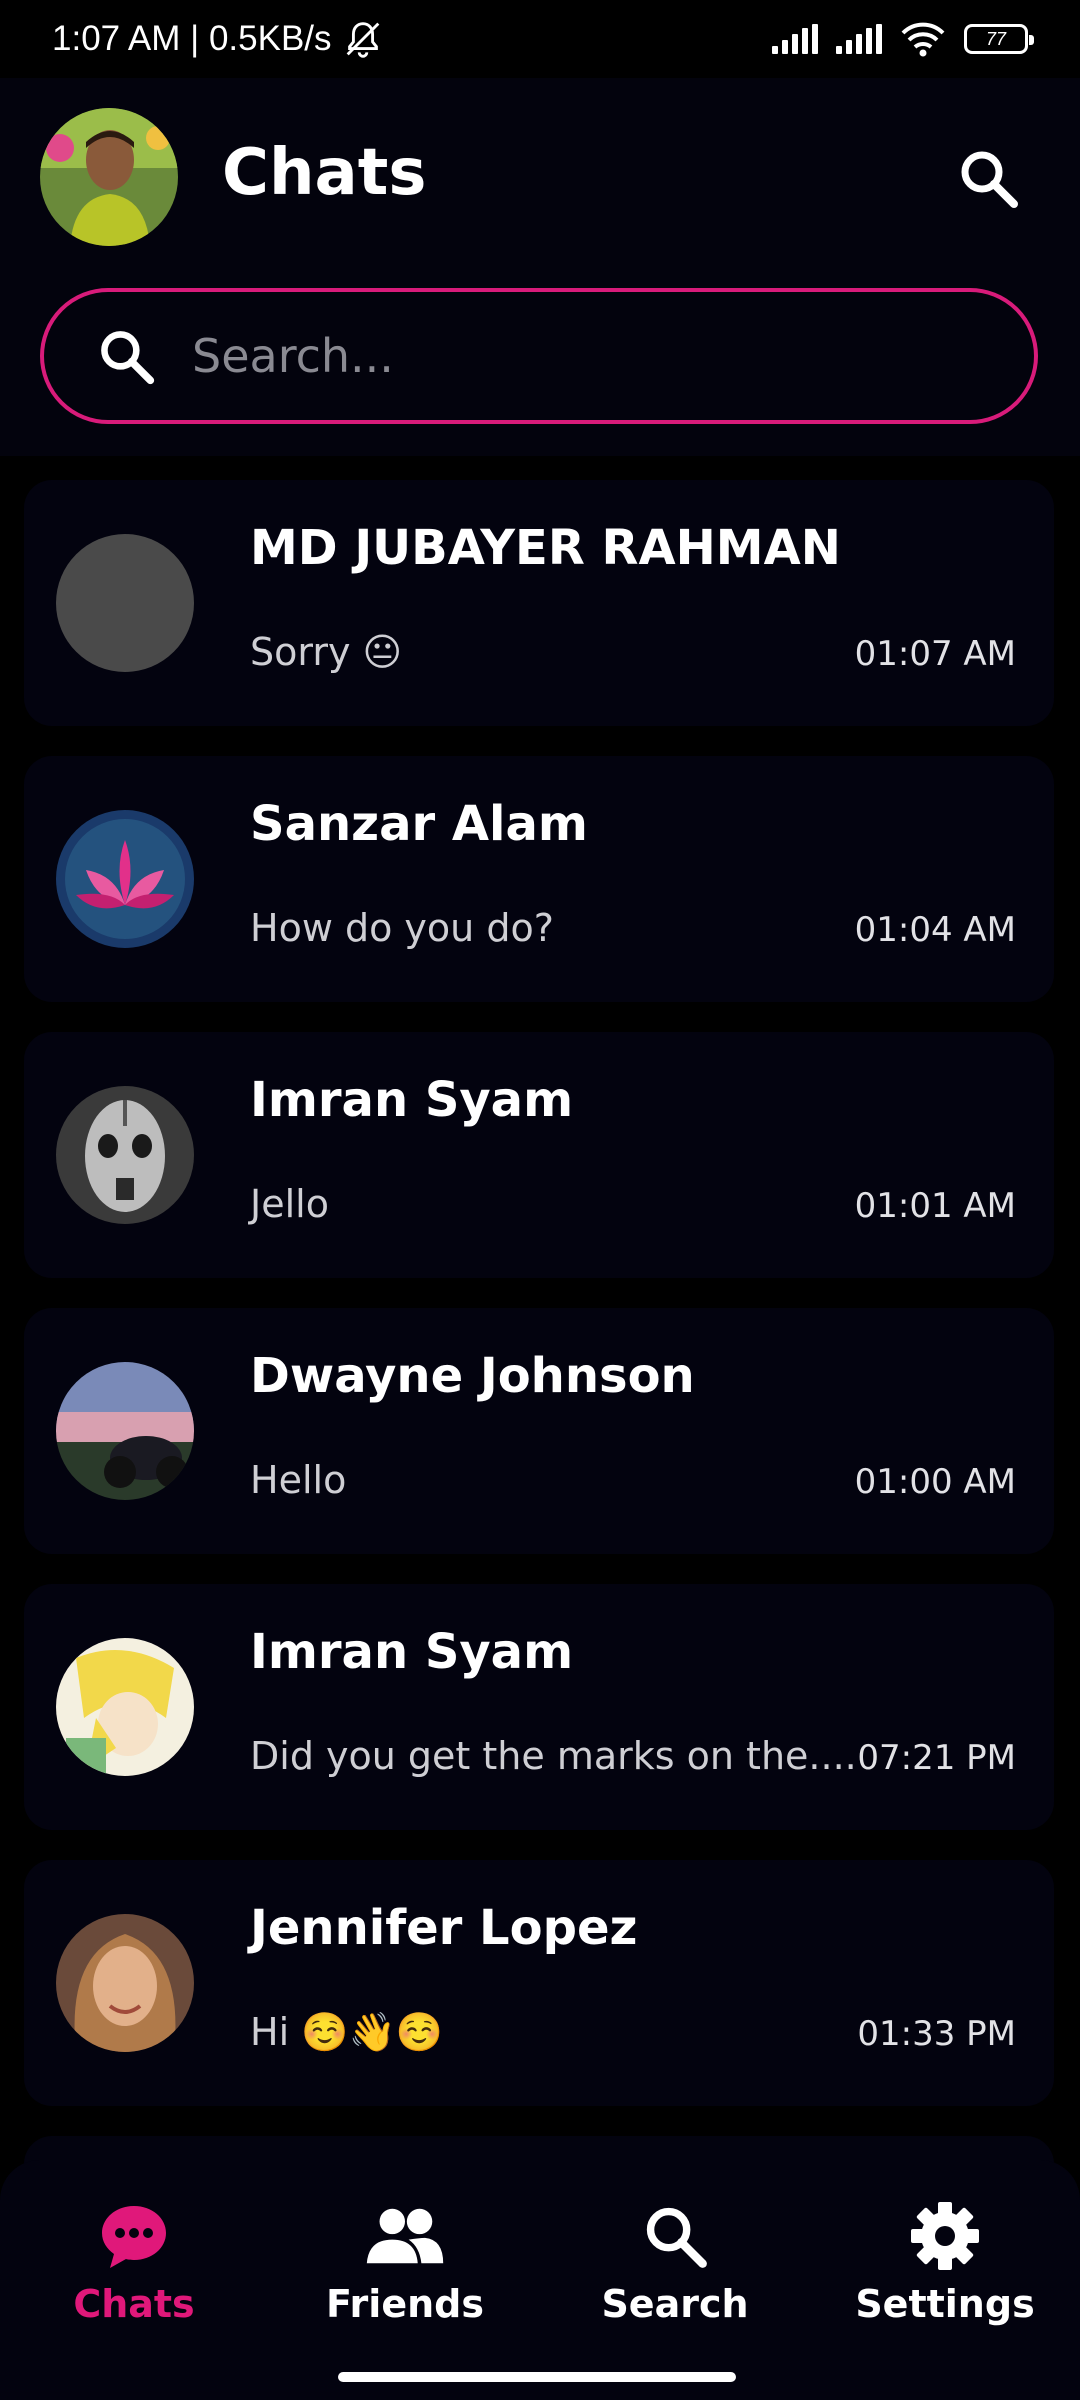 This screenshot has width=1080, height=2400. Describe the element at coordinates (405, 2236) in the screenshot. I see `friends-icon` at that location.